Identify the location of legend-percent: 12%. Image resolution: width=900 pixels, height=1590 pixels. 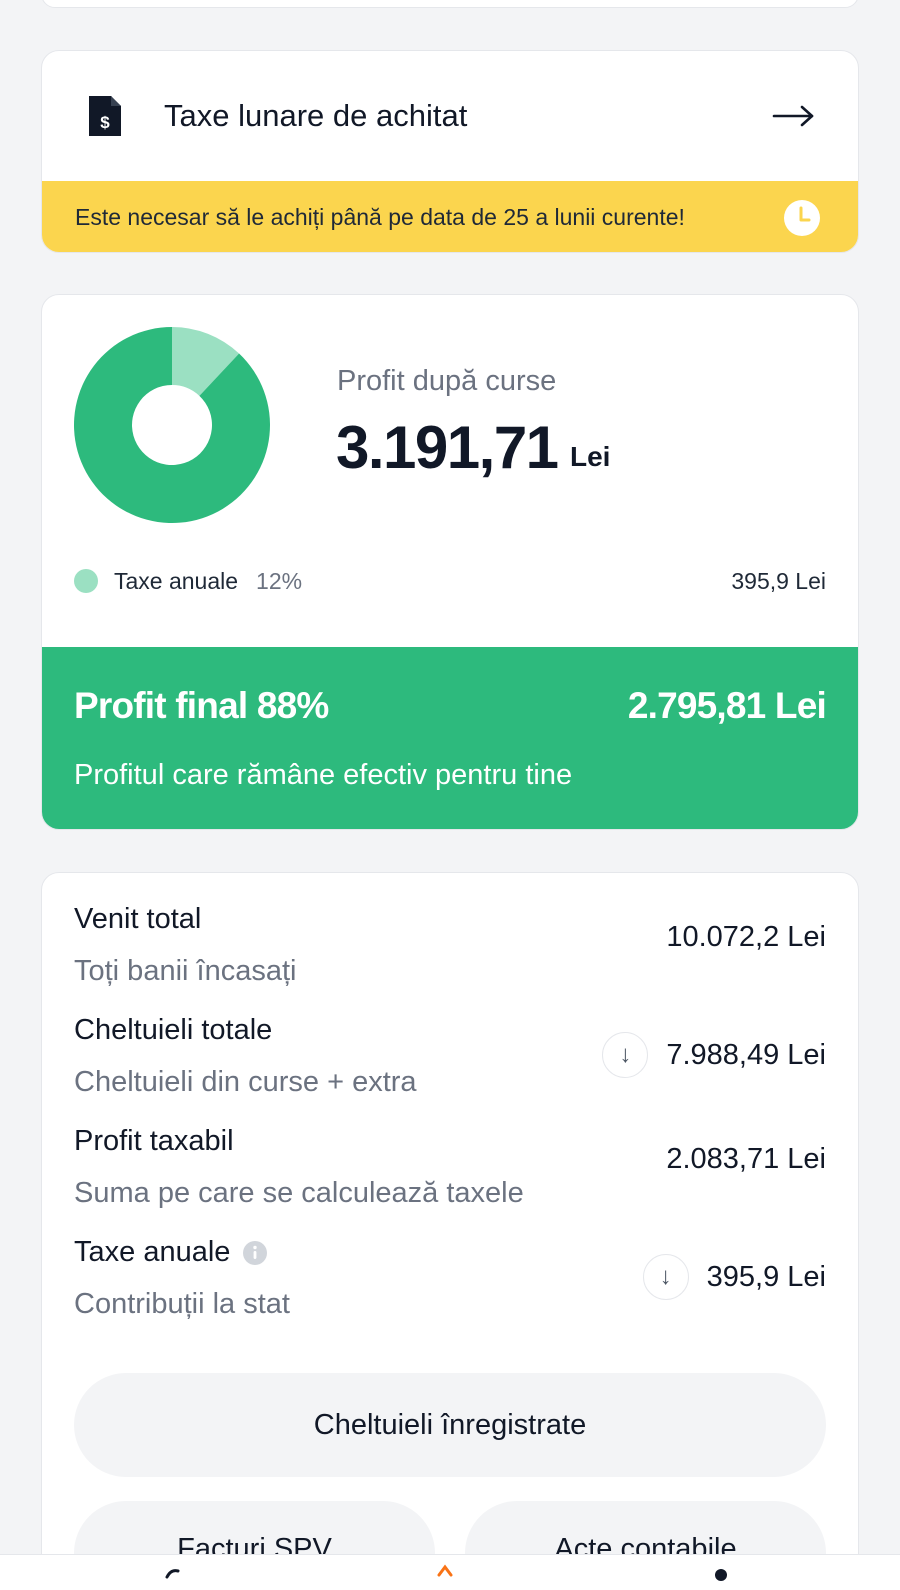
(279, 580).